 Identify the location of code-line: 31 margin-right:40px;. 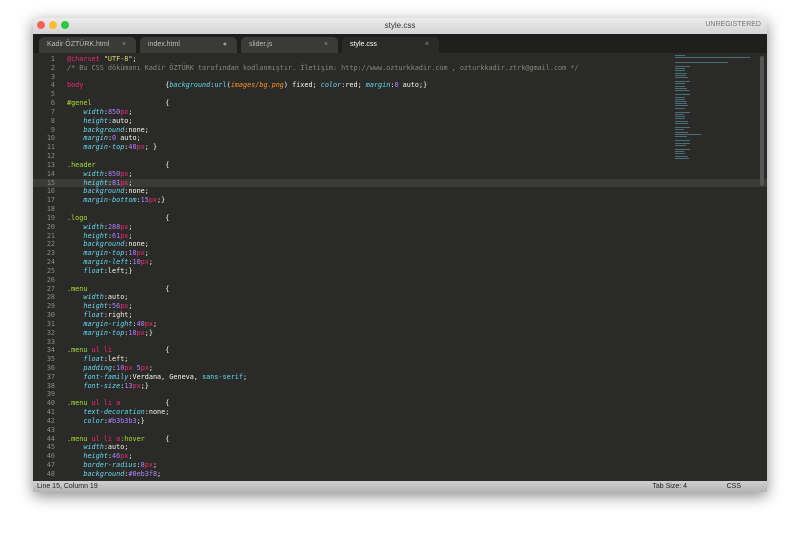
(400, 324).